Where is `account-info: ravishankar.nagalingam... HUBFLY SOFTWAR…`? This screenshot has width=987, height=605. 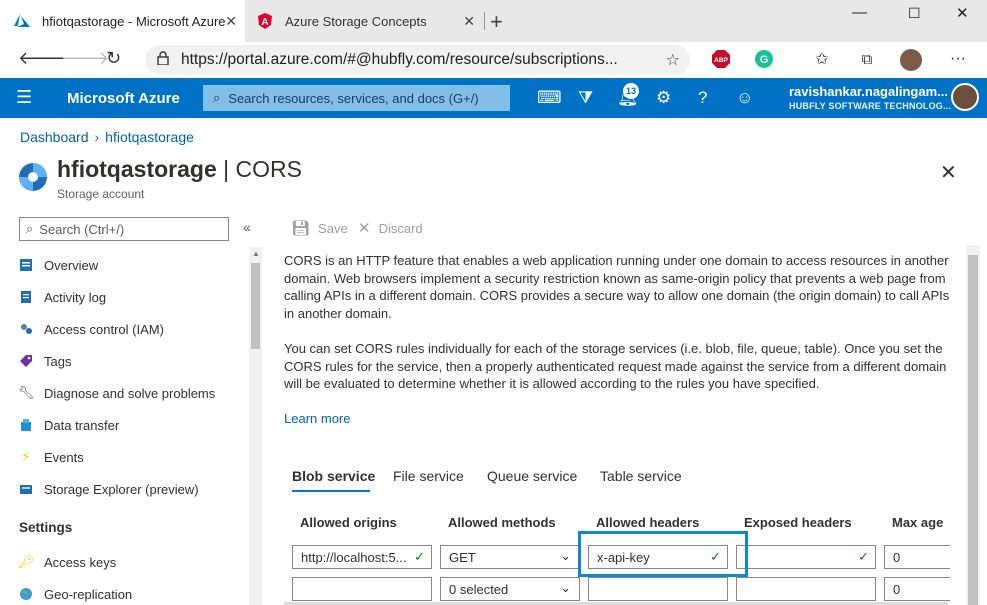 account-info: ravishankar.nagalingam... HUBFLY SOFTWAR… is located at coordinates (870, 97).